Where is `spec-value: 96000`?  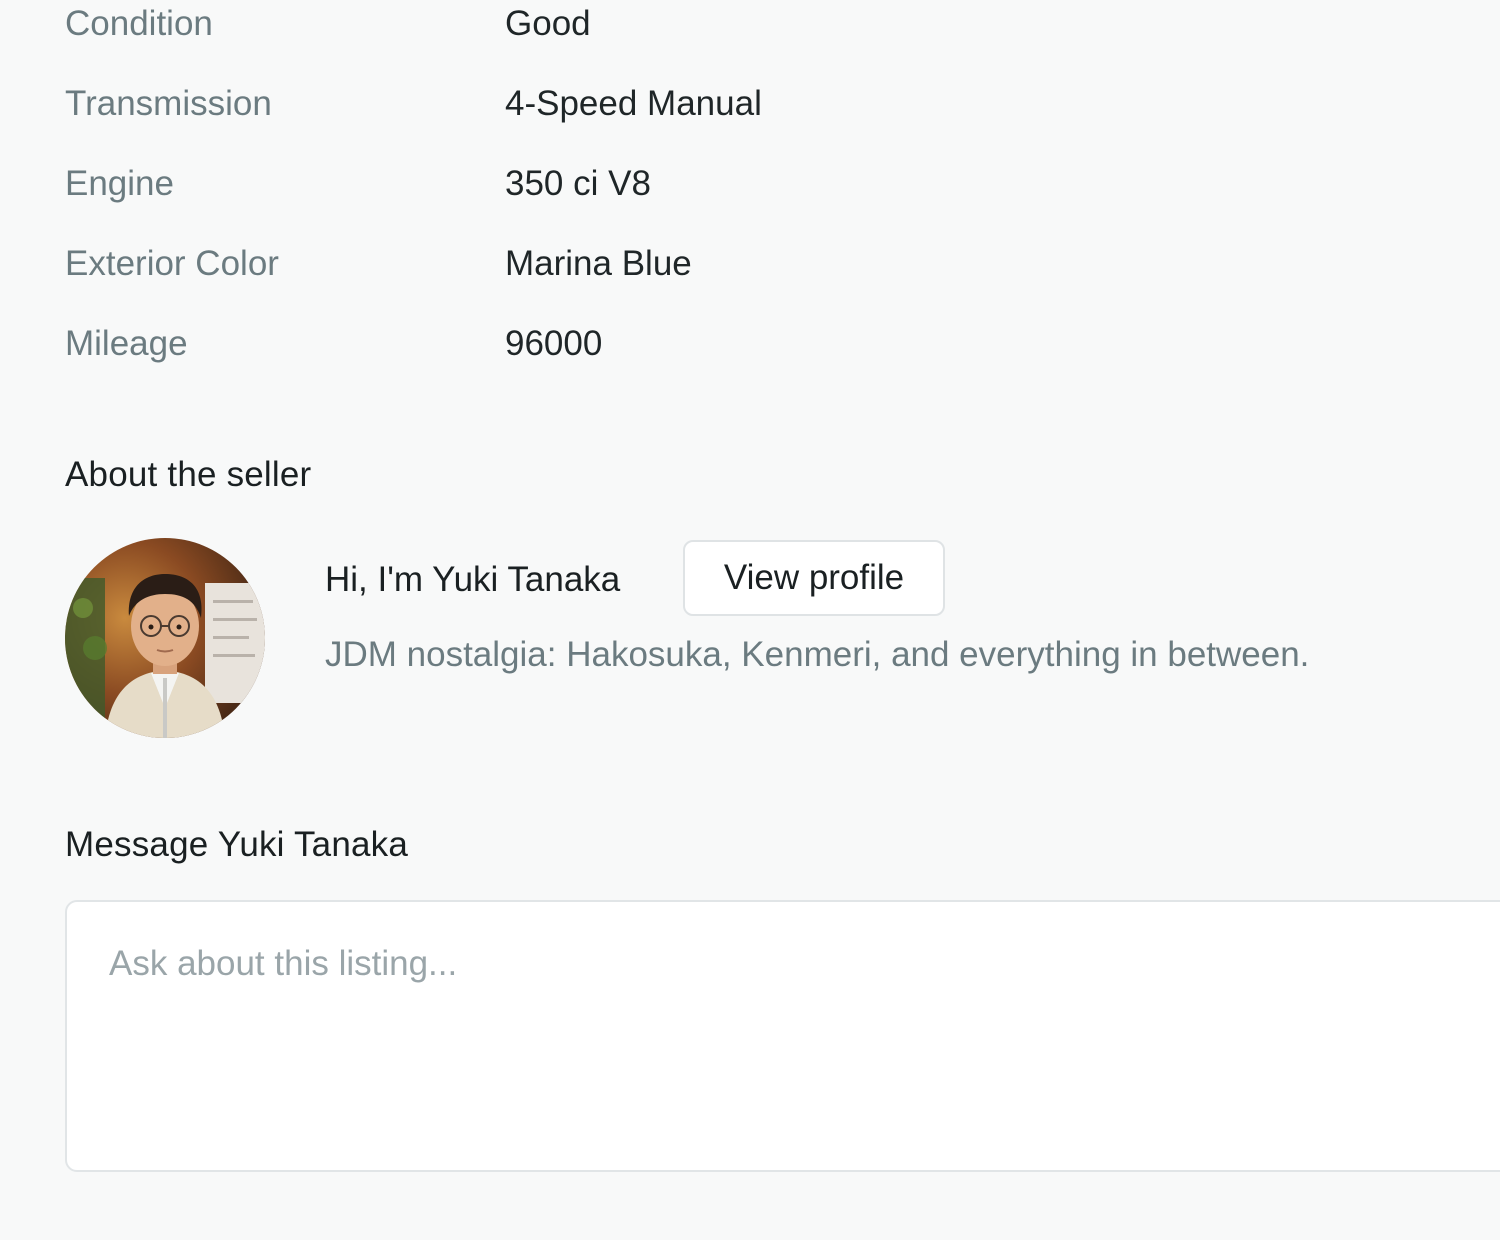
spec-value: 96000 is located at coordinates (554, 343).